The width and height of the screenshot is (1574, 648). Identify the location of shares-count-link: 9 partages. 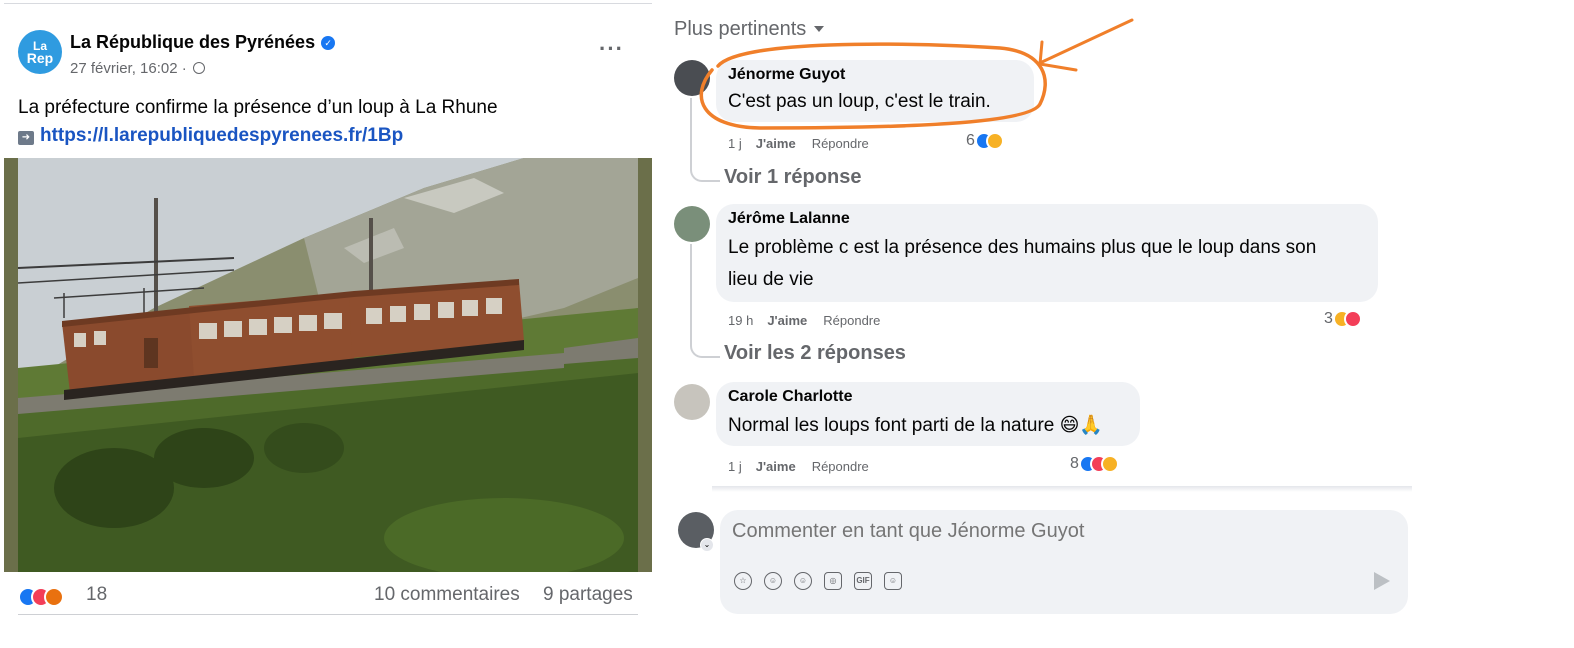
(588, 595).